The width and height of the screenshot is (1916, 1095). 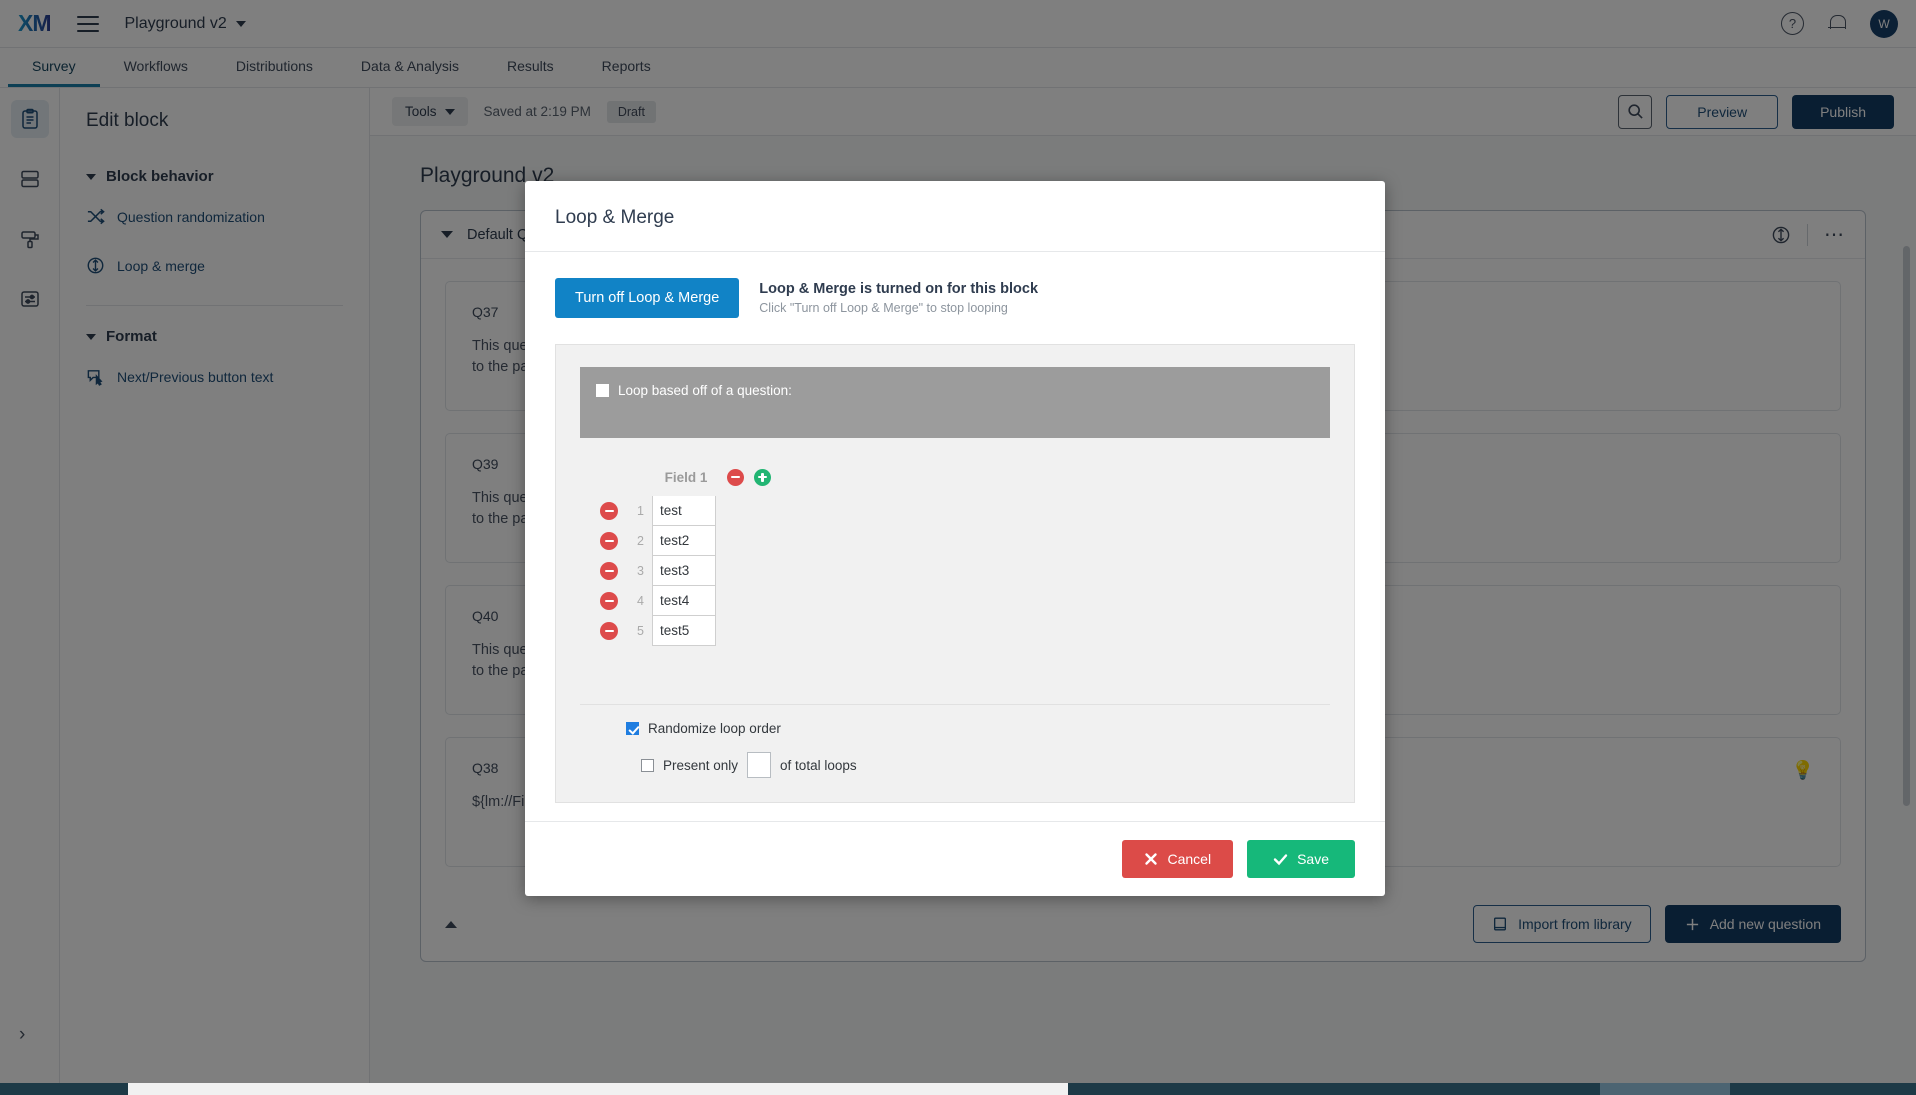 What do you see at coordinates (818, 765) in the screenshot?
I see `present-only-suffix-label: of total loops` at bounding box center [818, 765].